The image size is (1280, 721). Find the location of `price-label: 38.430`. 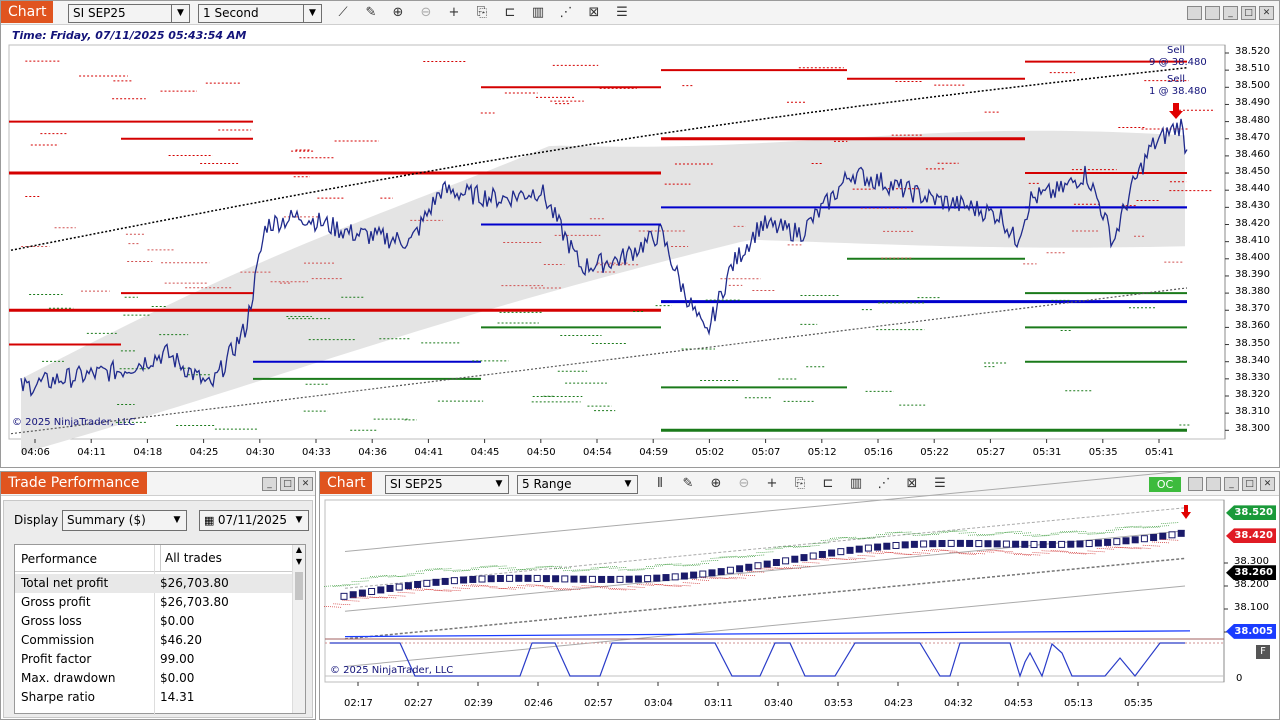

price-label: 38.430 is located at coordinates (1252, 206).